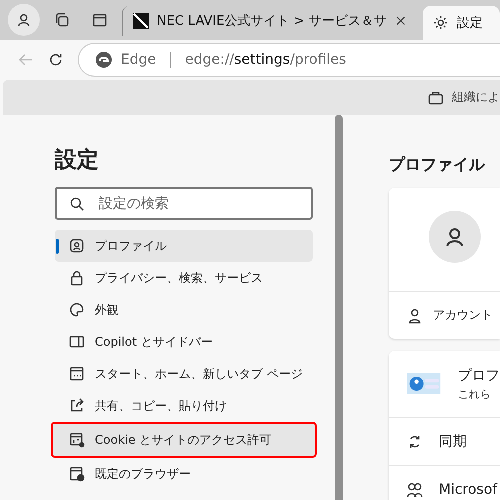  I want to click on share-icon, so click(77, 406).